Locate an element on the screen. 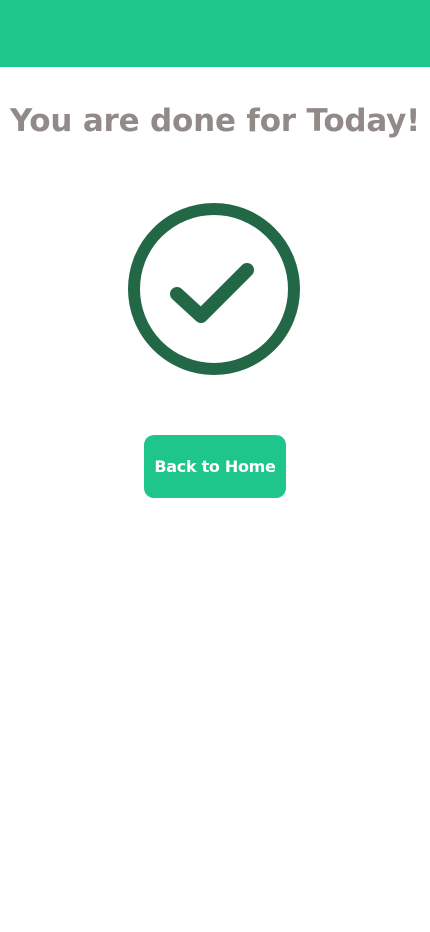 The height and width of the screenshot is (932, 430). page-title: You are done for Today! is located at coordinates (215, 121).